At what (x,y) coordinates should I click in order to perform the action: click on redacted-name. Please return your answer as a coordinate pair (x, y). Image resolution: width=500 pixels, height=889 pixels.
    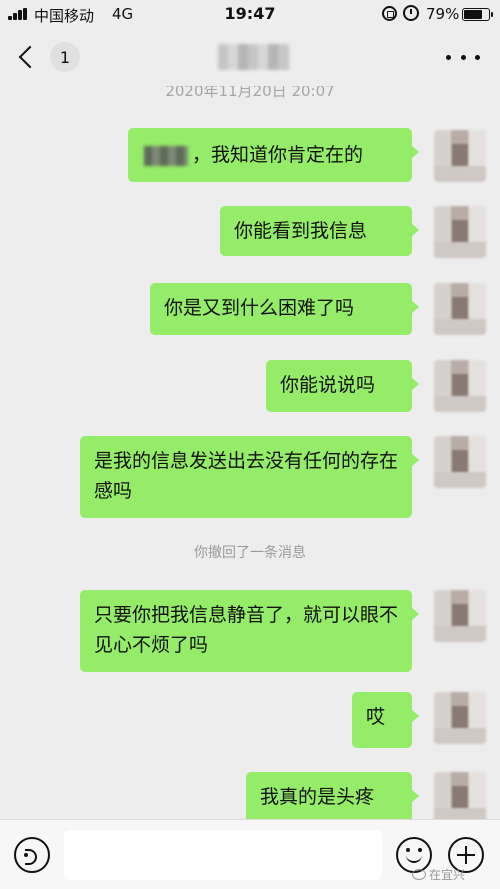
    Looking at the image, I should click on (166, 155).